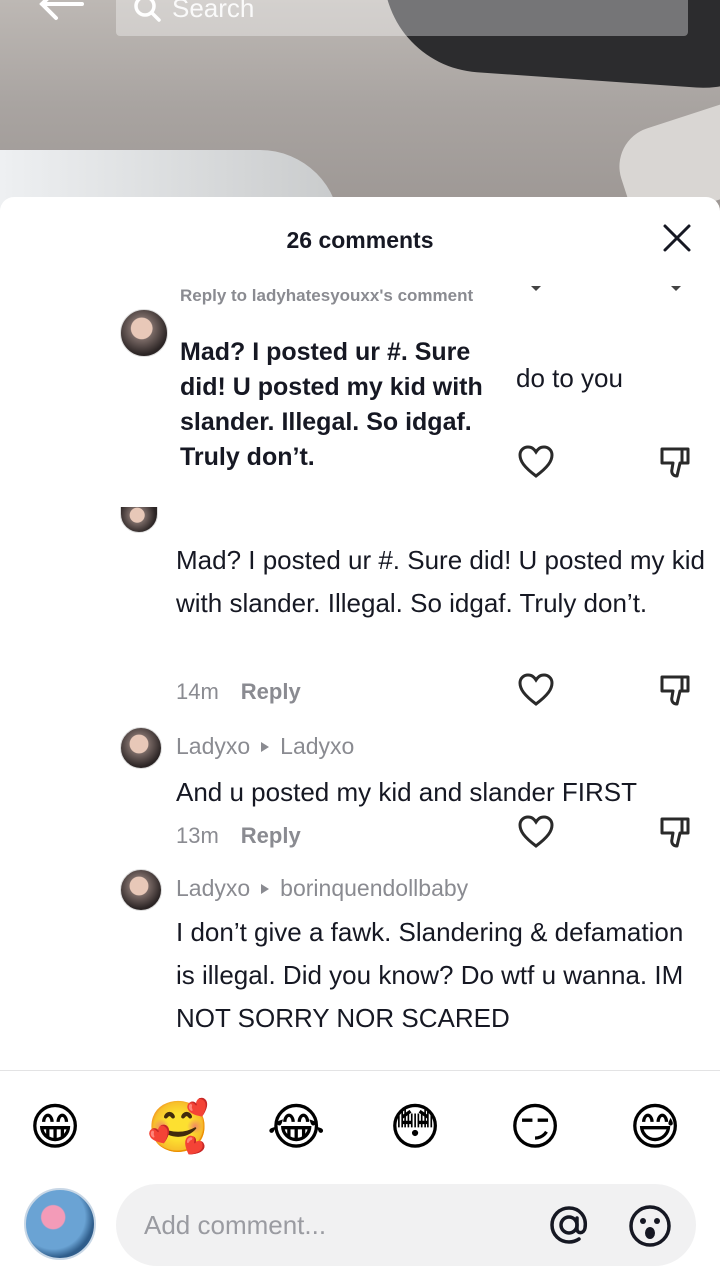  What do you see at coordinates (677, 238) in the screenshot?
I see `close-icon` at bounding box center [677, 238].